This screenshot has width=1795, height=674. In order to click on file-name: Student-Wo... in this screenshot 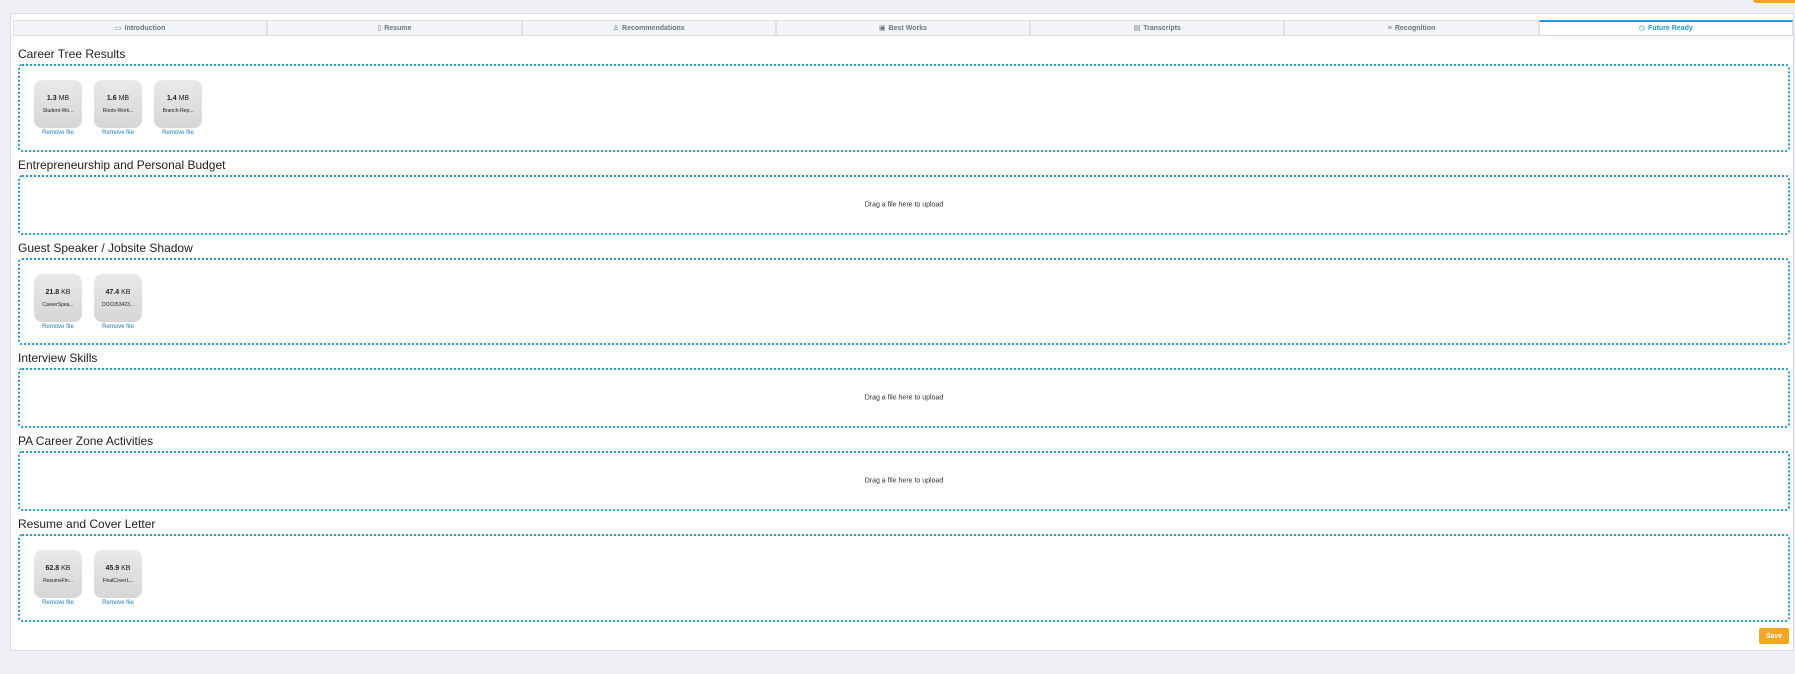, I will do `click(58, 110)`.